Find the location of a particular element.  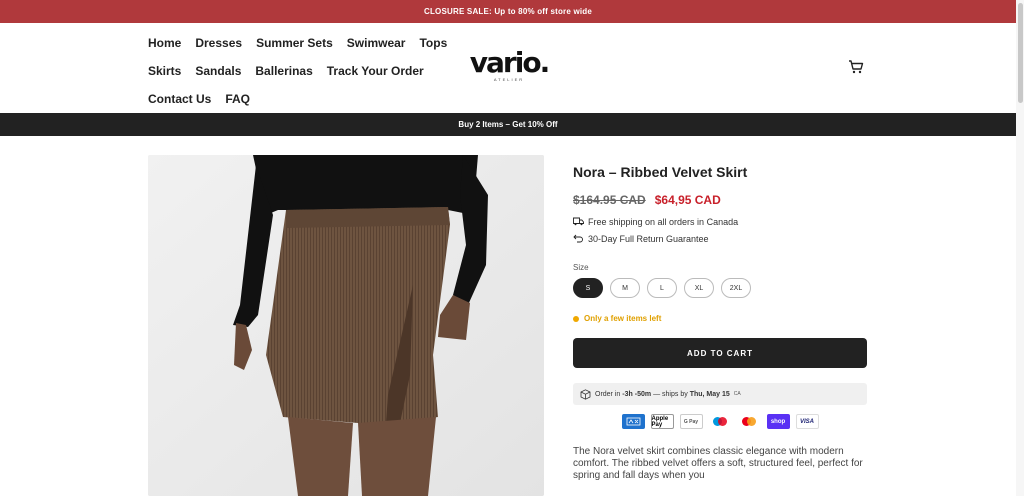

nav-summer-sets: Summer Sets is located at coordinates (294, 43).